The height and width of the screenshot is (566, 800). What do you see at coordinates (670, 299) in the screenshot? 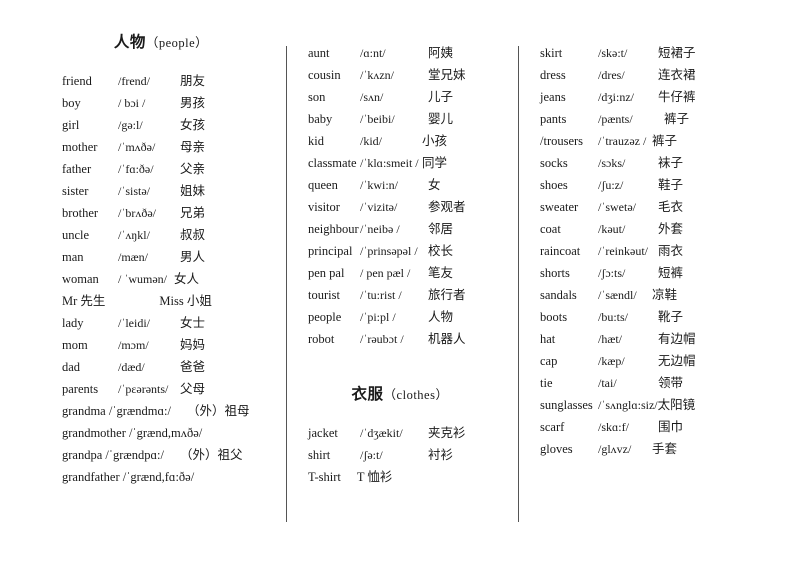
I see `vocab-entry: sandals/ˈsændl/凉鞋` at bounding box center [670, 299].